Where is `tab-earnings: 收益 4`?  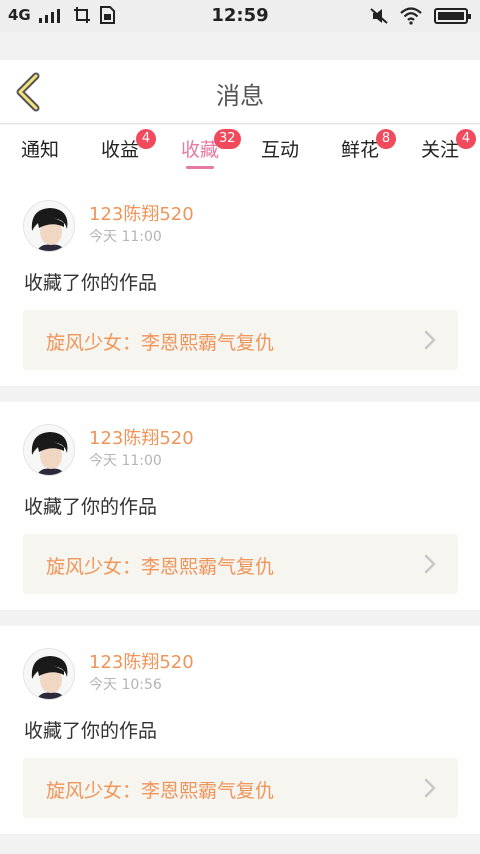
tab-earnings: 收益 4 is located at coordinates (120, 145).